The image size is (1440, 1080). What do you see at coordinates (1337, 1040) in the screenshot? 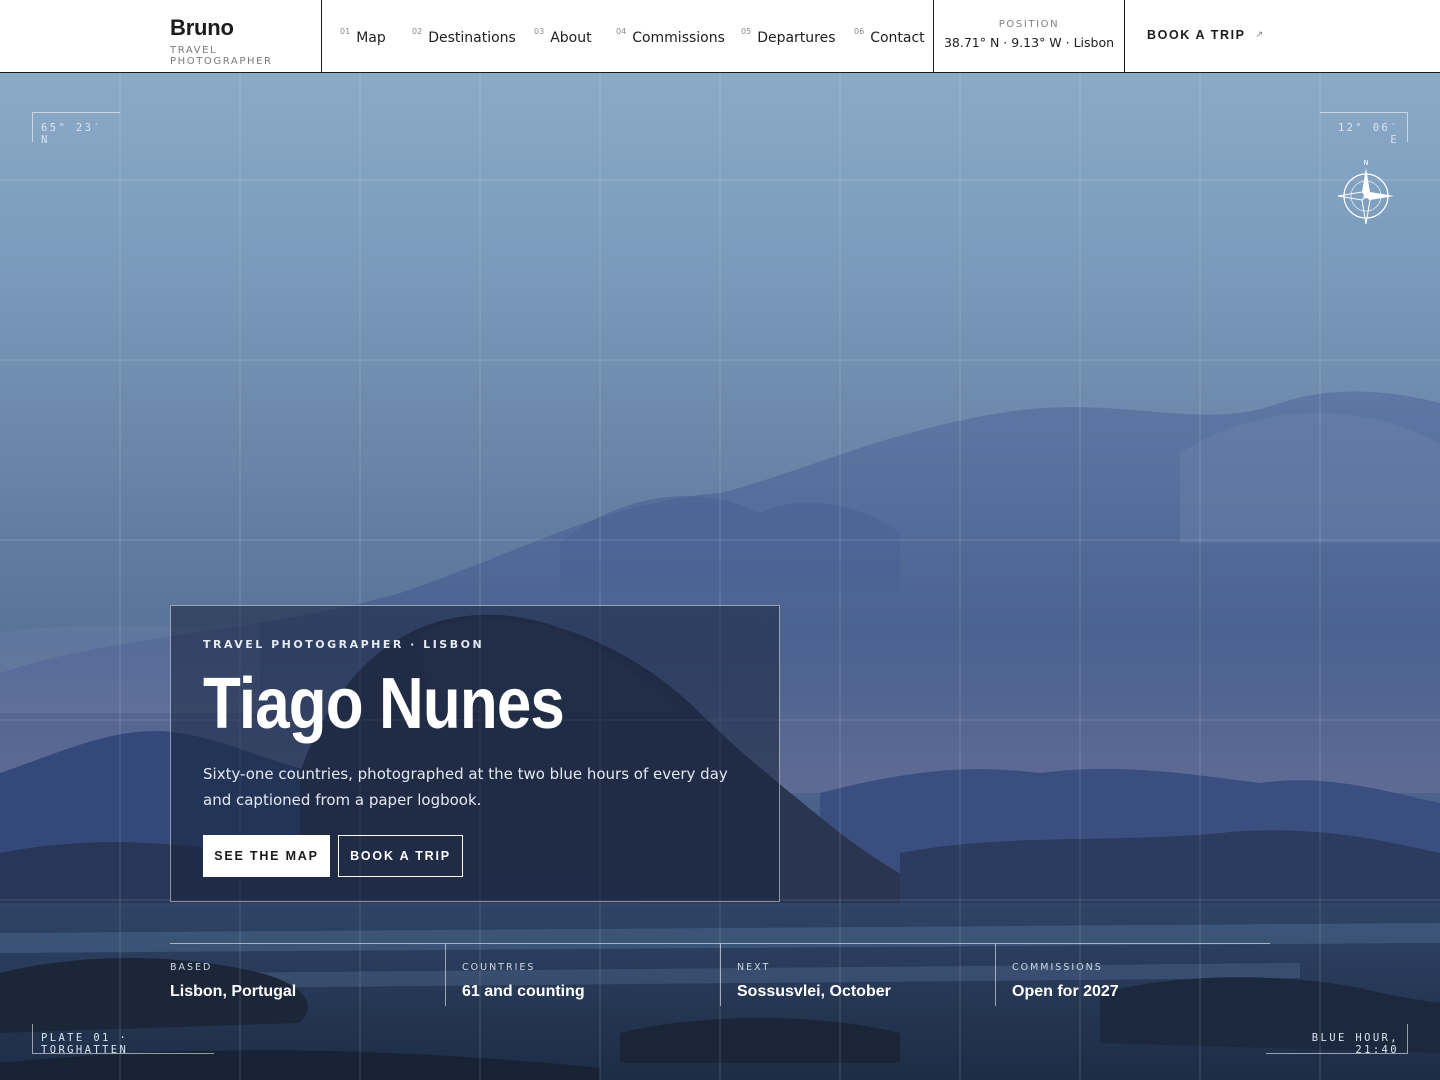
I see `corner-time-caption: BLUE HOUR, 21:40` at bounding box center [1337, 1040].